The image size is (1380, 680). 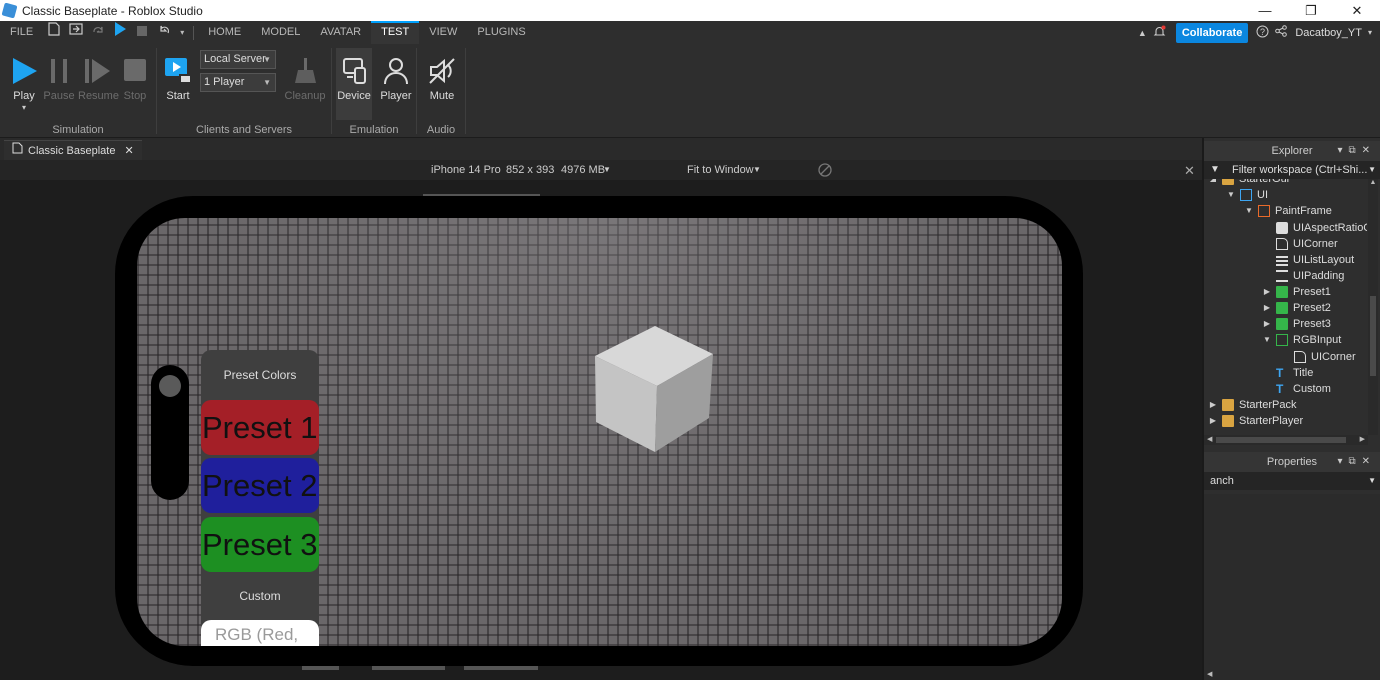 What do you see at coordinates (1296, 292) in the screenshot?
I see `tree-item-preset1: ▶ Preset1` at bounding box center [1296, 292].